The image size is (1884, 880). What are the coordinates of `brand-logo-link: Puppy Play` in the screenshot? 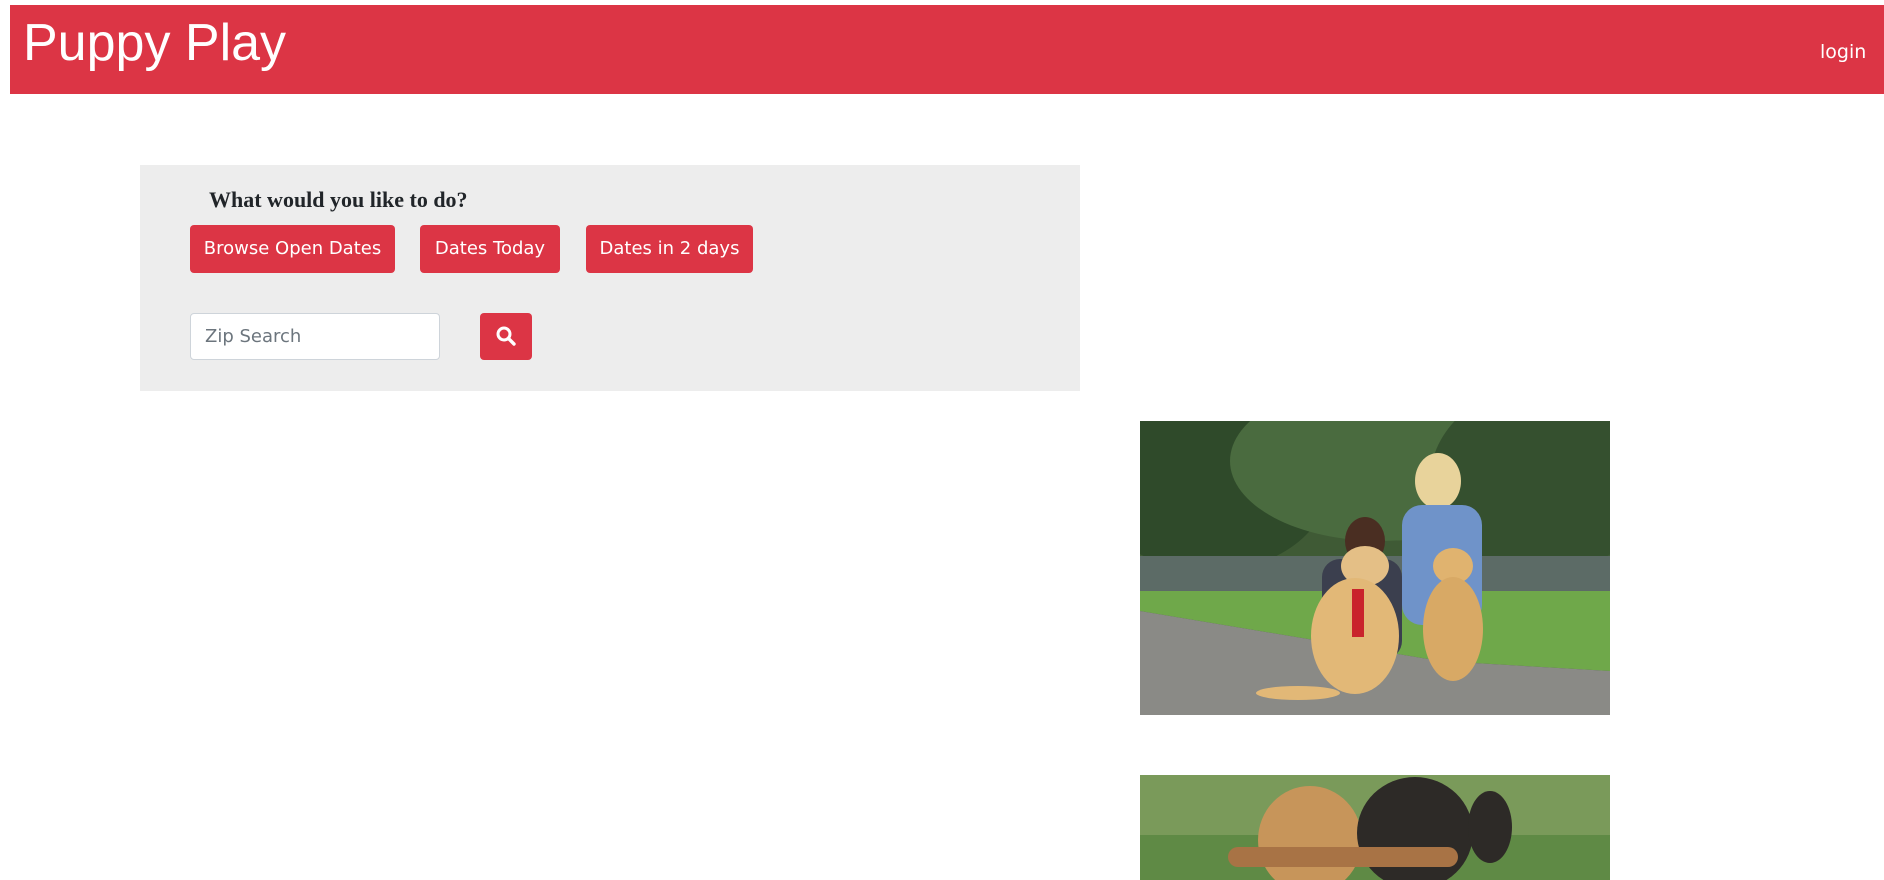 It's located at (154, 43).